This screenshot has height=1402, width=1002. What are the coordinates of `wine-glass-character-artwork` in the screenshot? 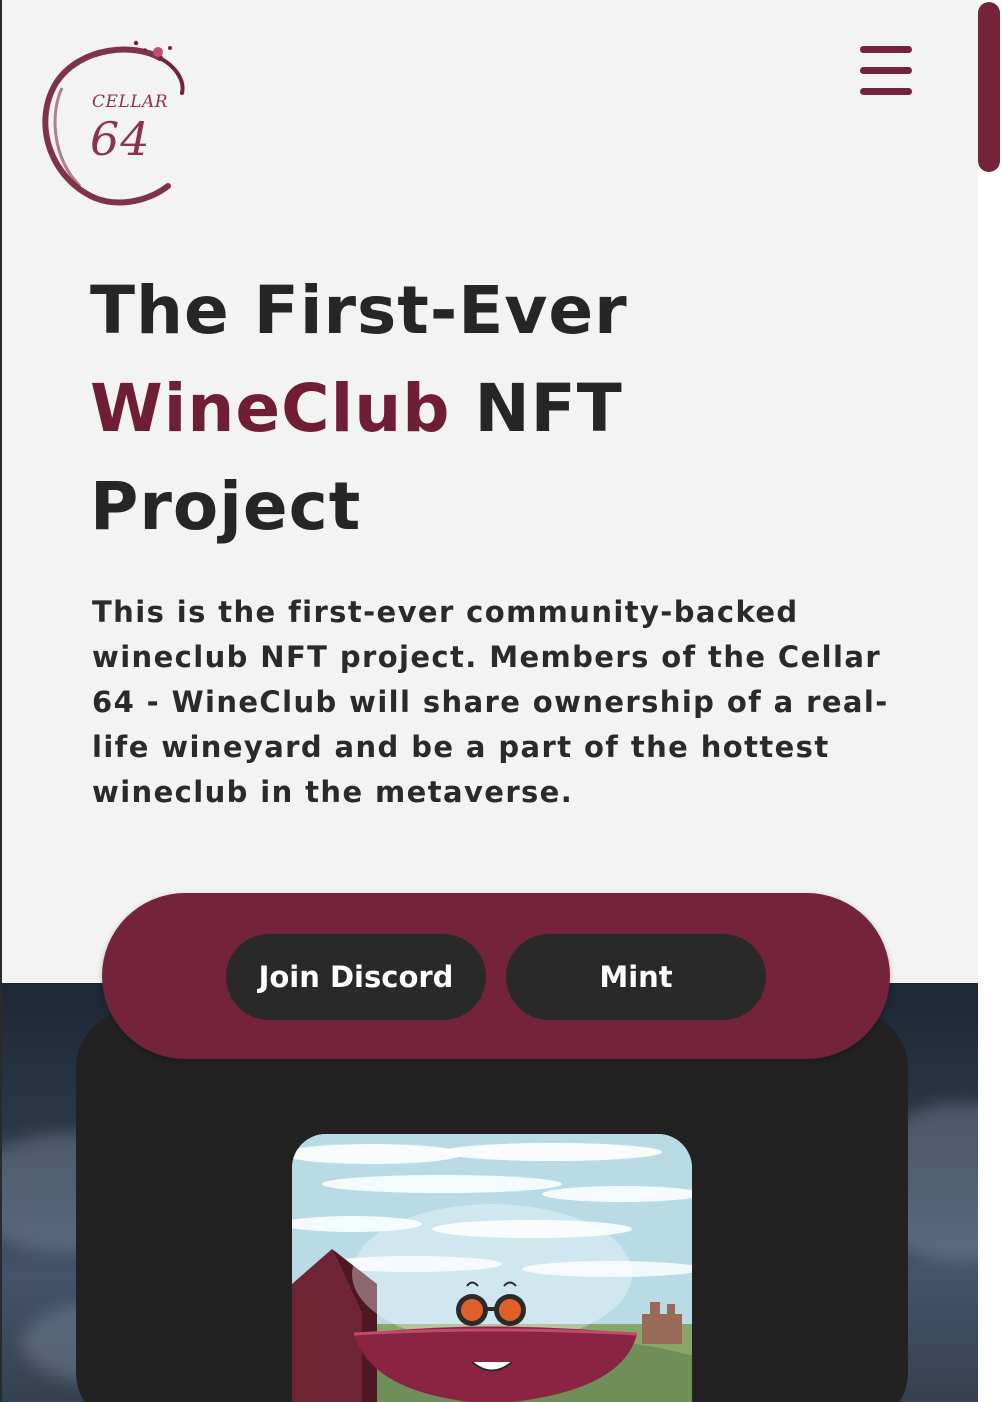 It's located at (492, 1268).